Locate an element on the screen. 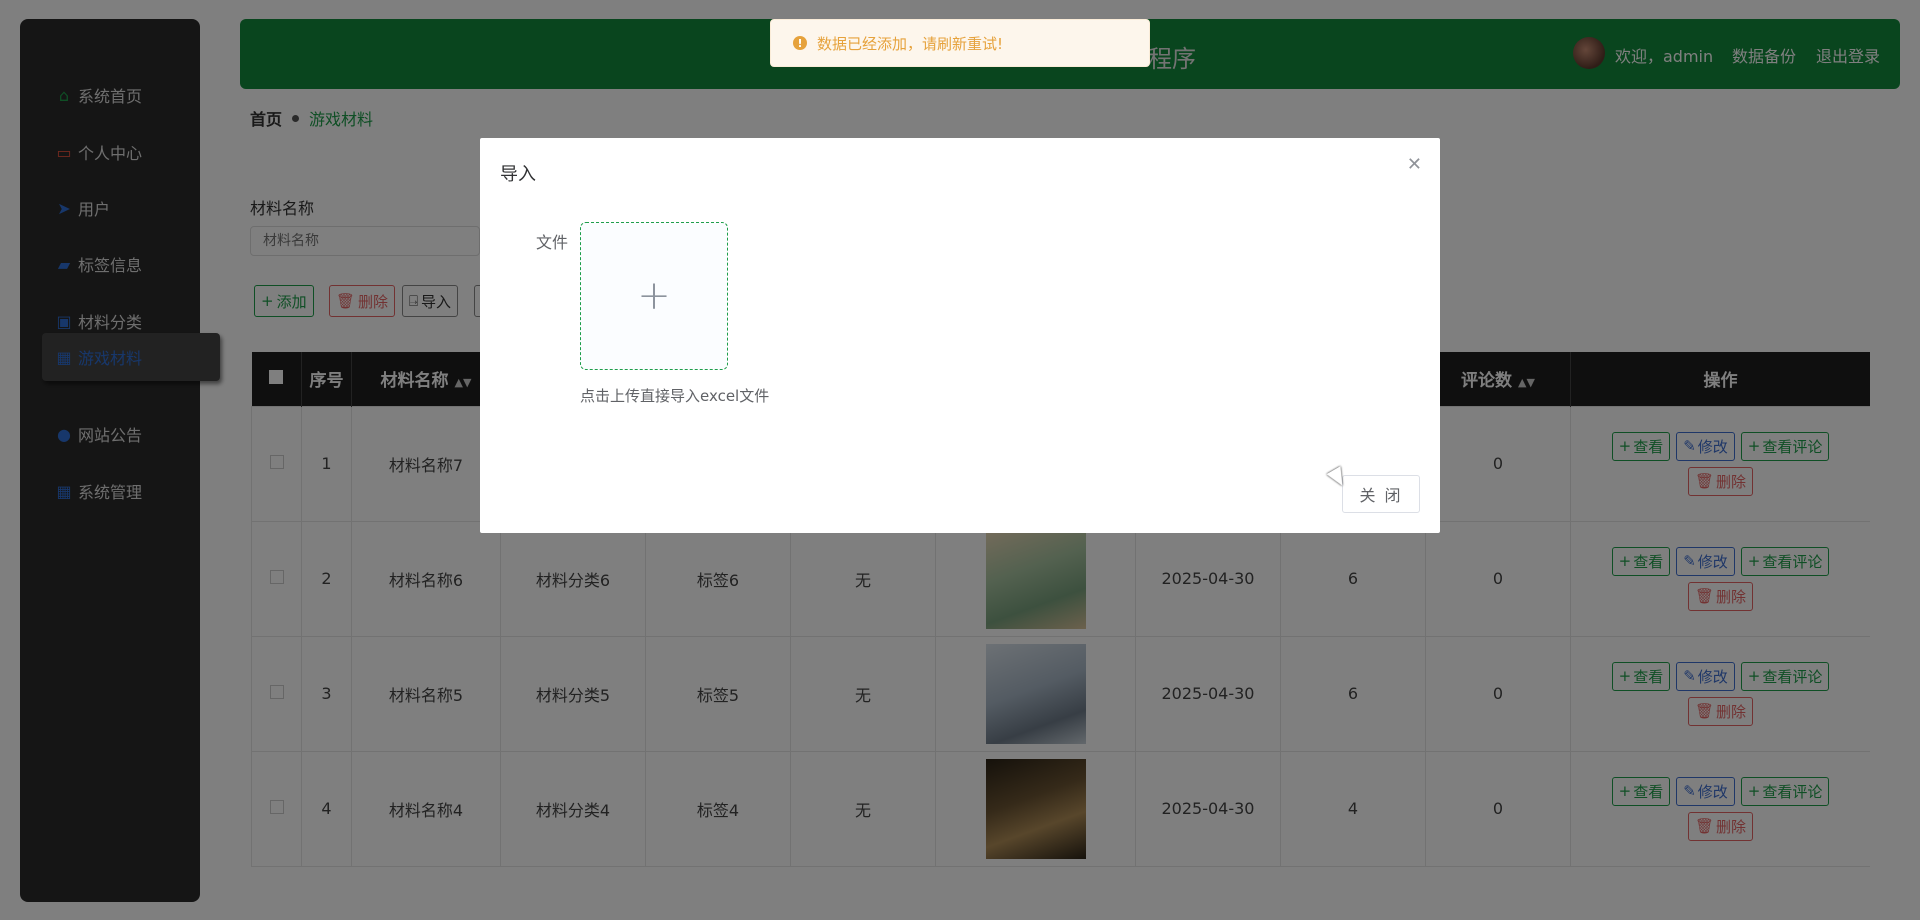 This screenshot has width=1920, height=920. dialog-title: 导入 is located at coordinates (518, 174).